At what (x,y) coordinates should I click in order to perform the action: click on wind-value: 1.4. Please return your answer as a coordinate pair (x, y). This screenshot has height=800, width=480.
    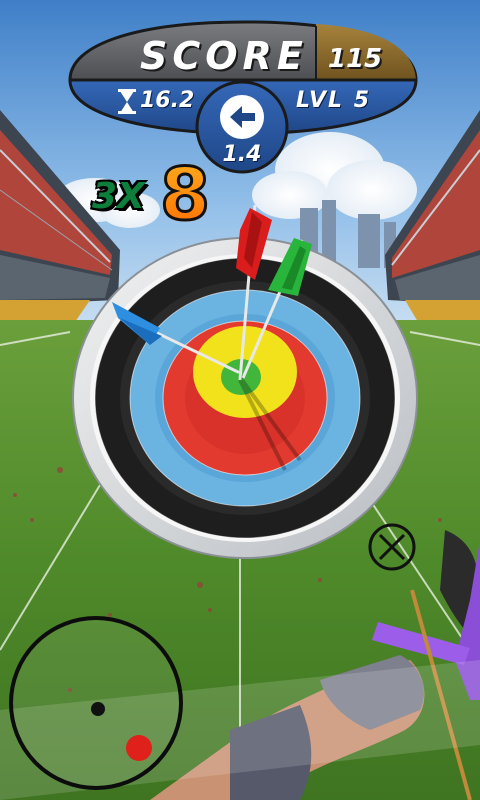
    Looking at the image, I should click on (242, 154).